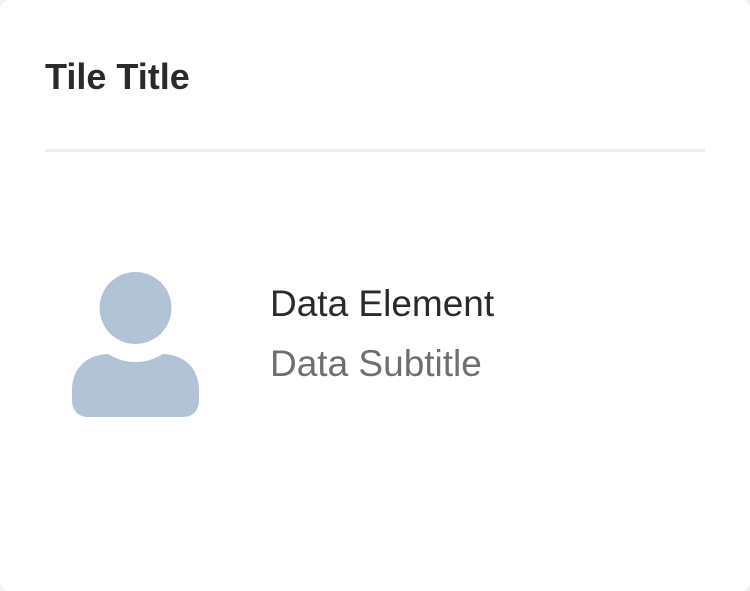  I want to click on tile-title: Tile Title, so click(117, 76).